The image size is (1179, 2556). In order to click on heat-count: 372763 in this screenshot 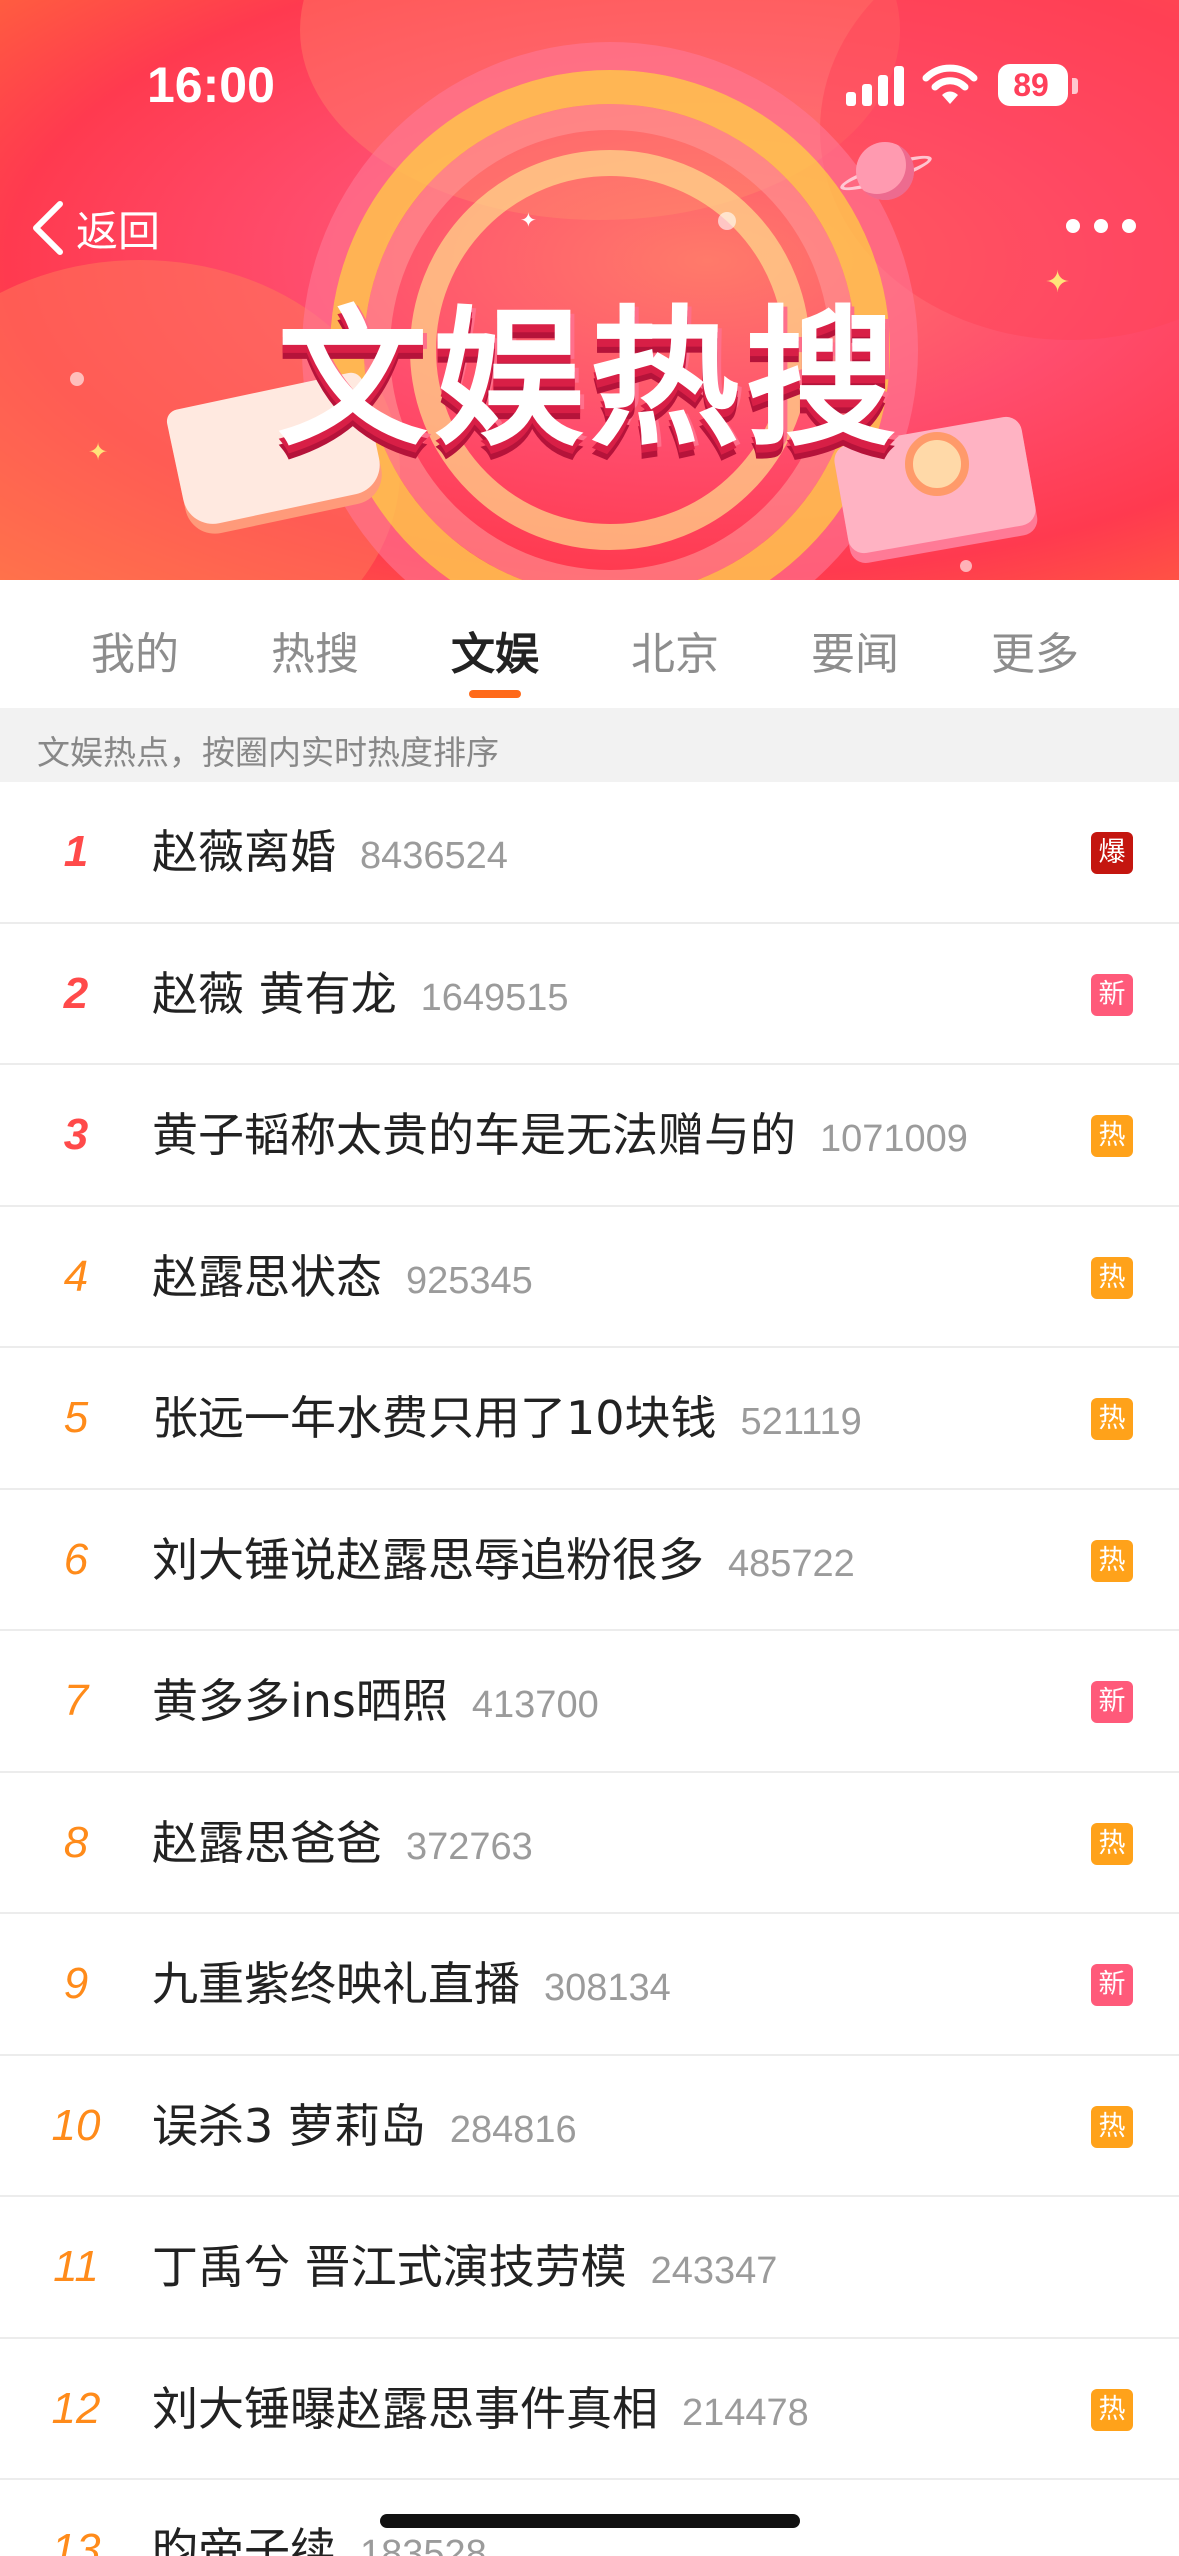, I will do `click(469, 1846)`.